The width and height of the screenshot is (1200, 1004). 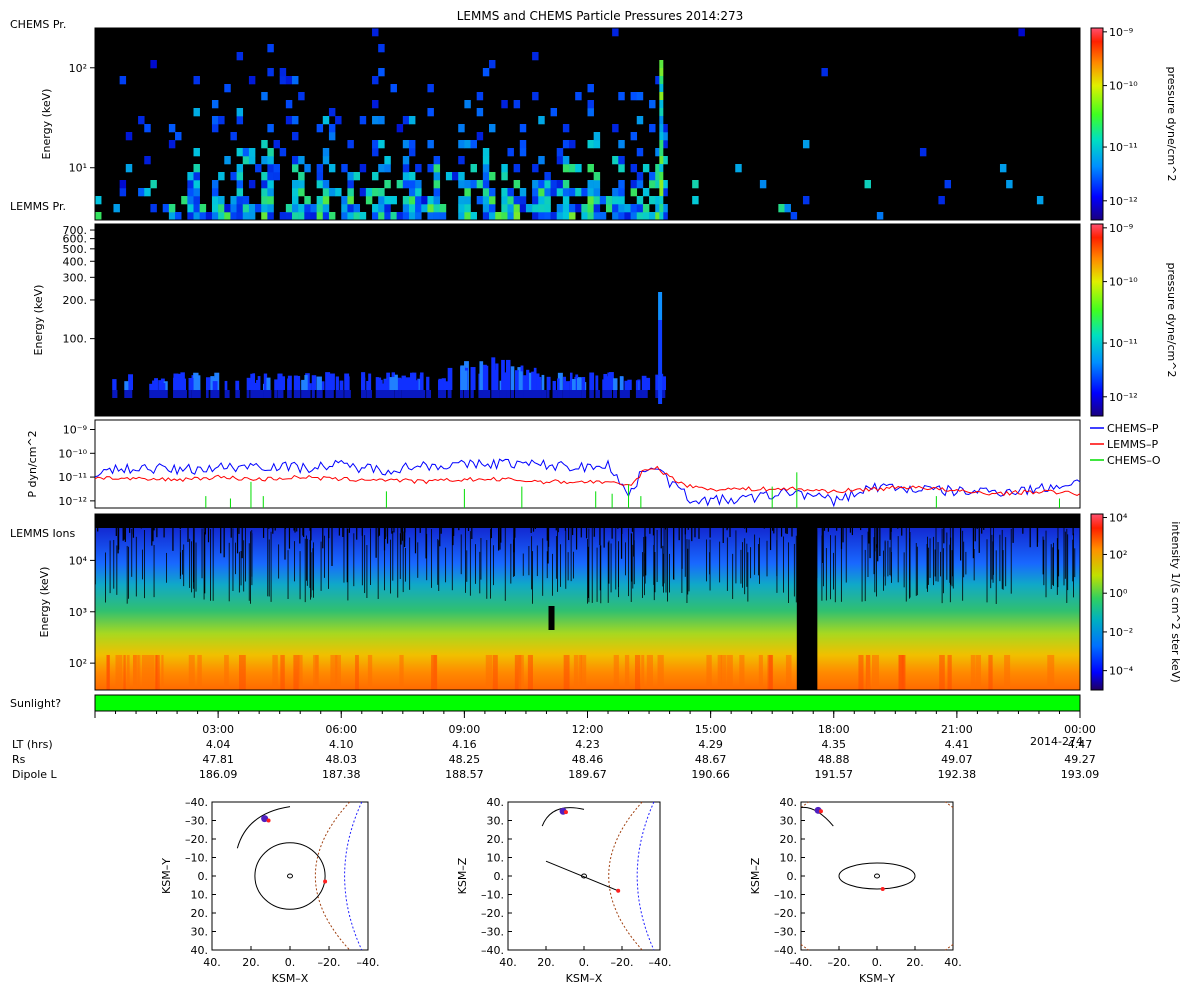 What do you see at coordinates (1056, 741) in the screenshot?
I see `end-date-label: 2014-274` at bounding box center [1056, 741].